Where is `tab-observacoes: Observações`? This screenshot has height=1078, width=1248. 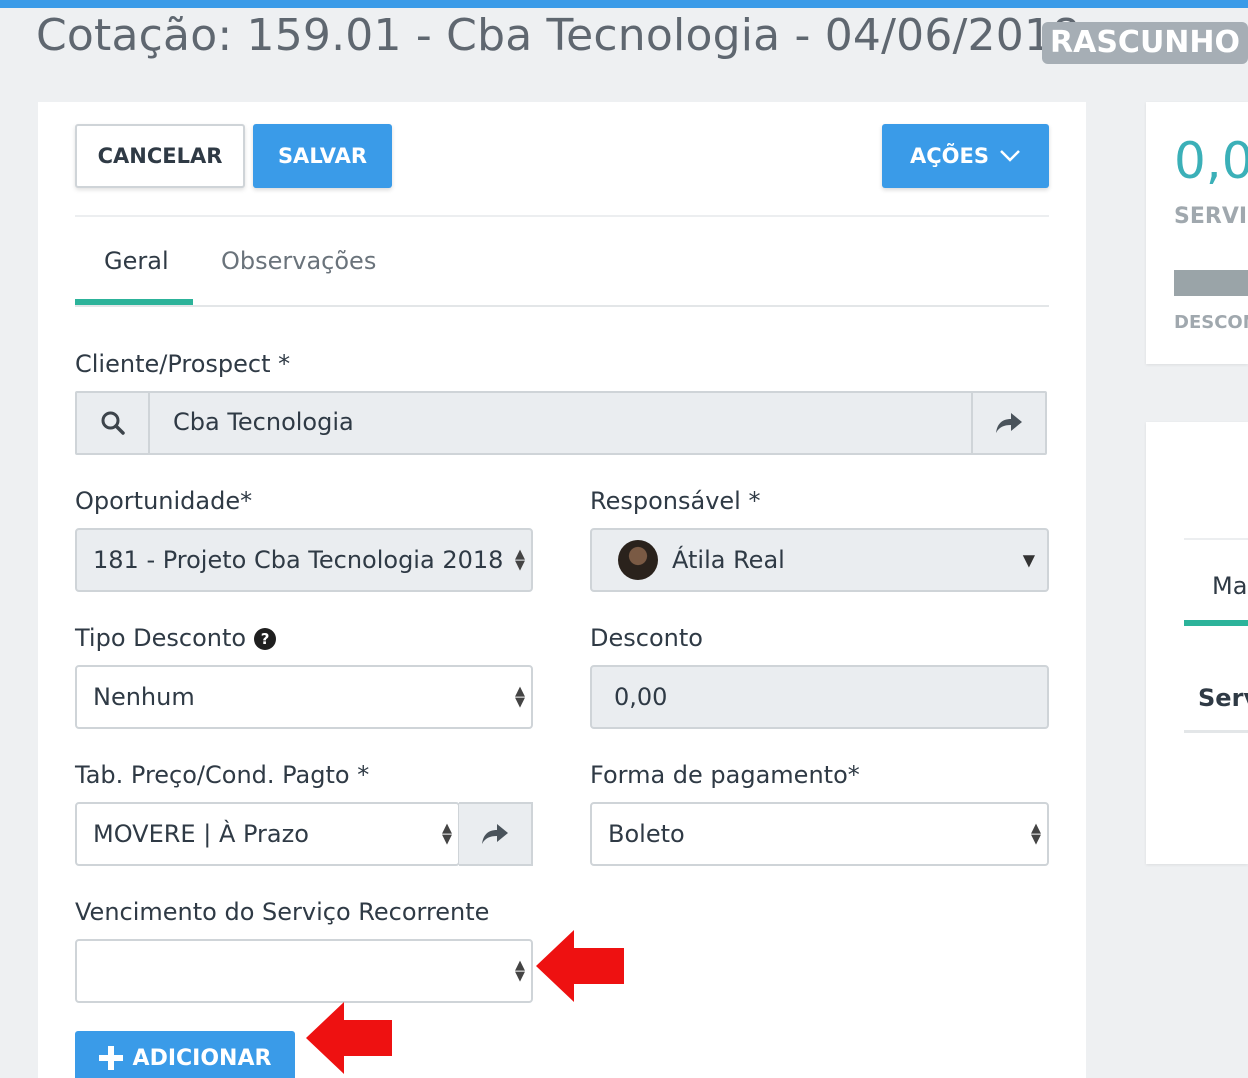
tab-observacoes: Observações is located at coordinates (298, 261).